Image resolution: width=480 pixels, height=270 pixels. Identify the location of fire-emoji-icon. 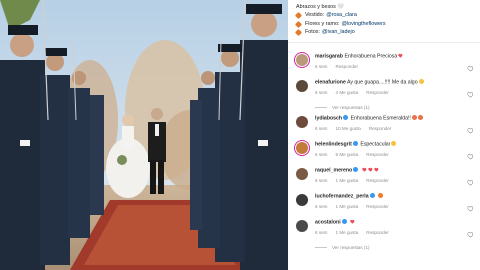
(381, 195).